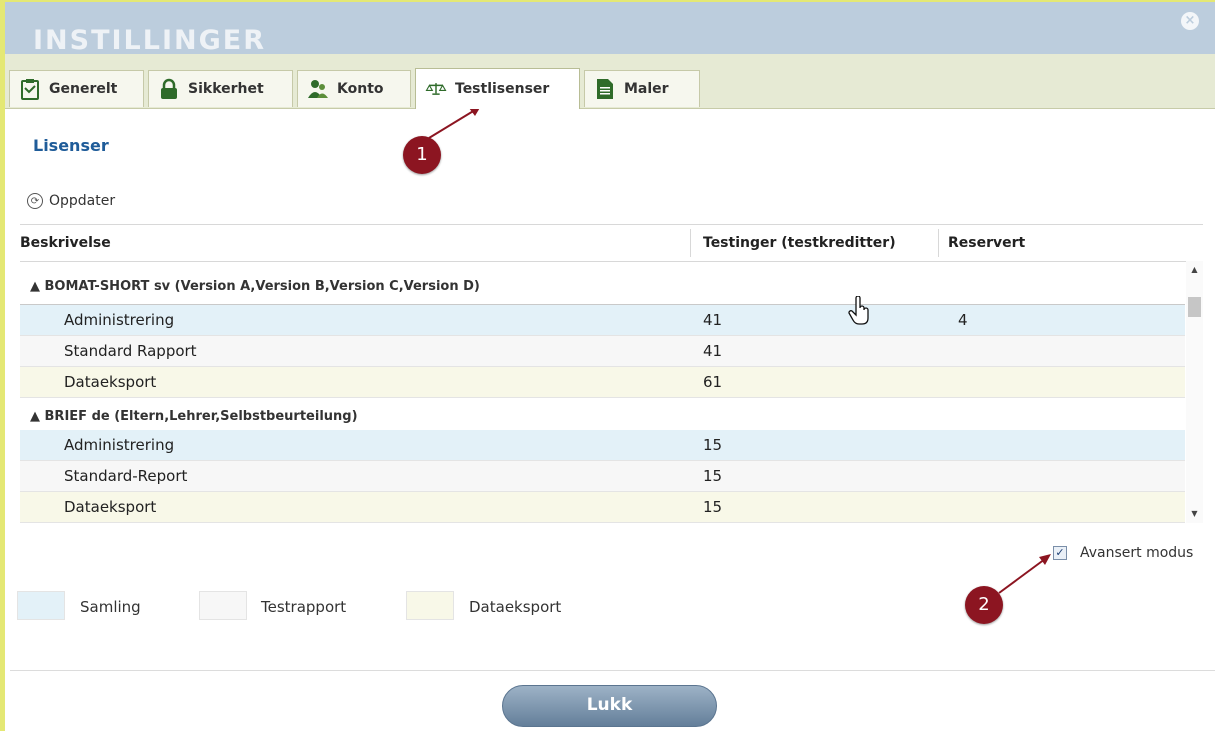  Describe the element at coordinates (1190, 21) in the screenshot. I see `close-icon: ×` at that location.